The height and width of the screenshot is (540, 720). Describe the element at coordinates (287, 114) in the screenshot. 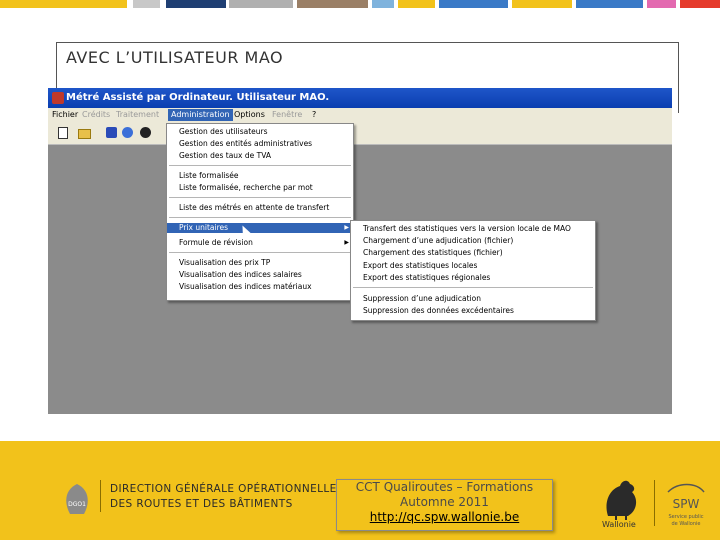

I see `menu-fenetre: Fenêtre` at that location.